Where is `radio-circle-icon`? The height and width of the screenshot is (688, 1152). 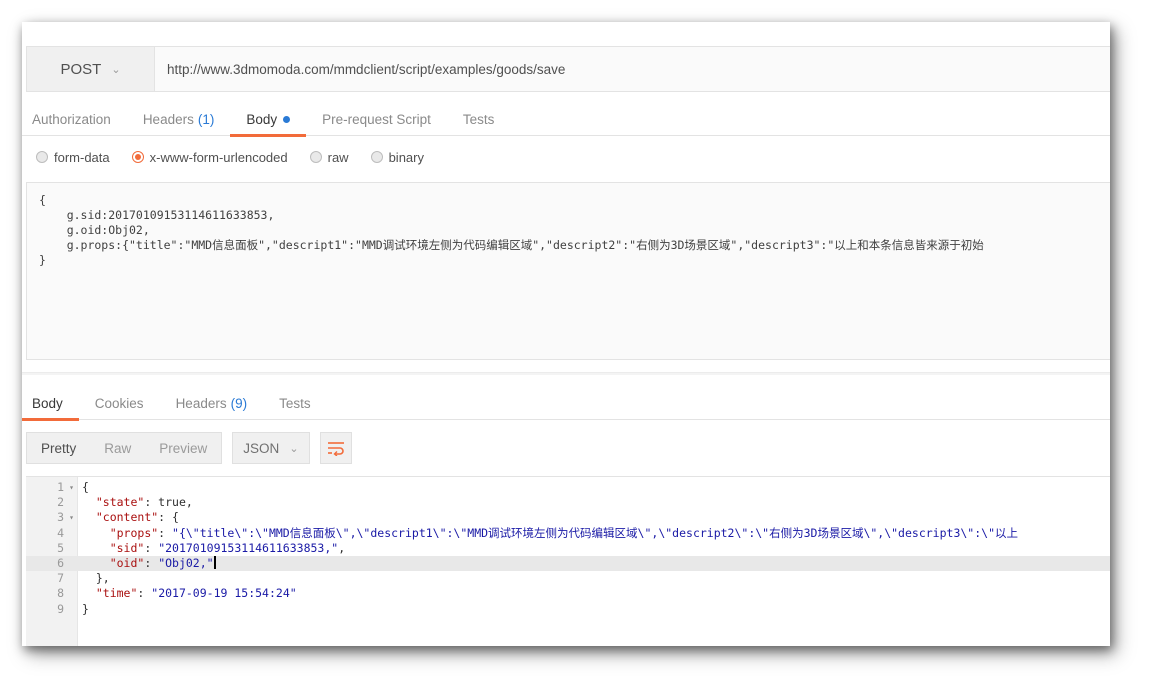 radio-circle-icon is located at coordinates (42, 157).